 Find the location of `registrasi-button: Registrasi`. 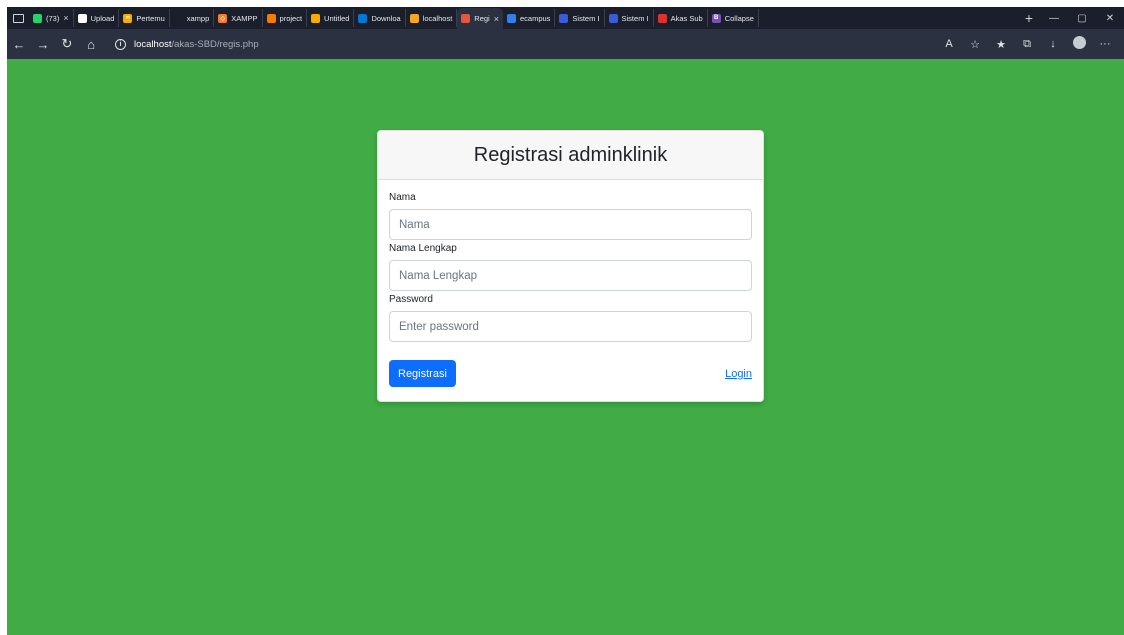

registrasi-button: Registrasi is located at coordinates (422, 373).